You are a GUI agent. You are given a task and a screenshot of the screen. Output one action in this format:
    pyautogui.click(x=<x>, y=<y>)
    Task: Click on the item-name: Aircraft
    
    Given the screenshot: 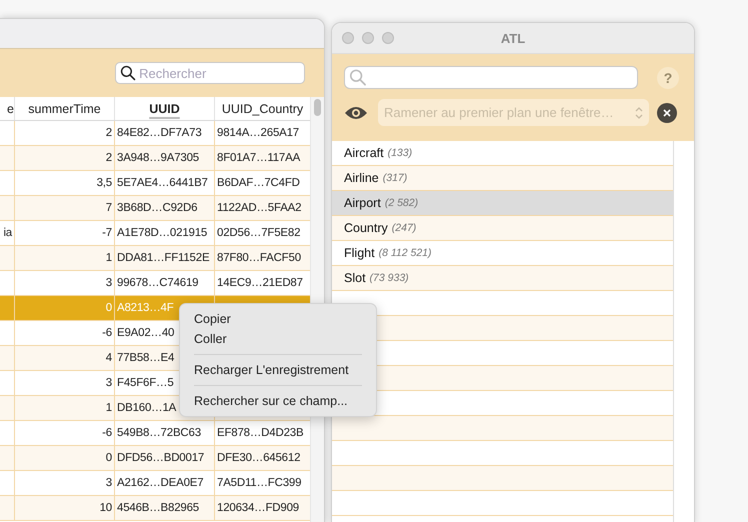 What is the action you would take?
    pyautogui.click(x=364, y=153)
    